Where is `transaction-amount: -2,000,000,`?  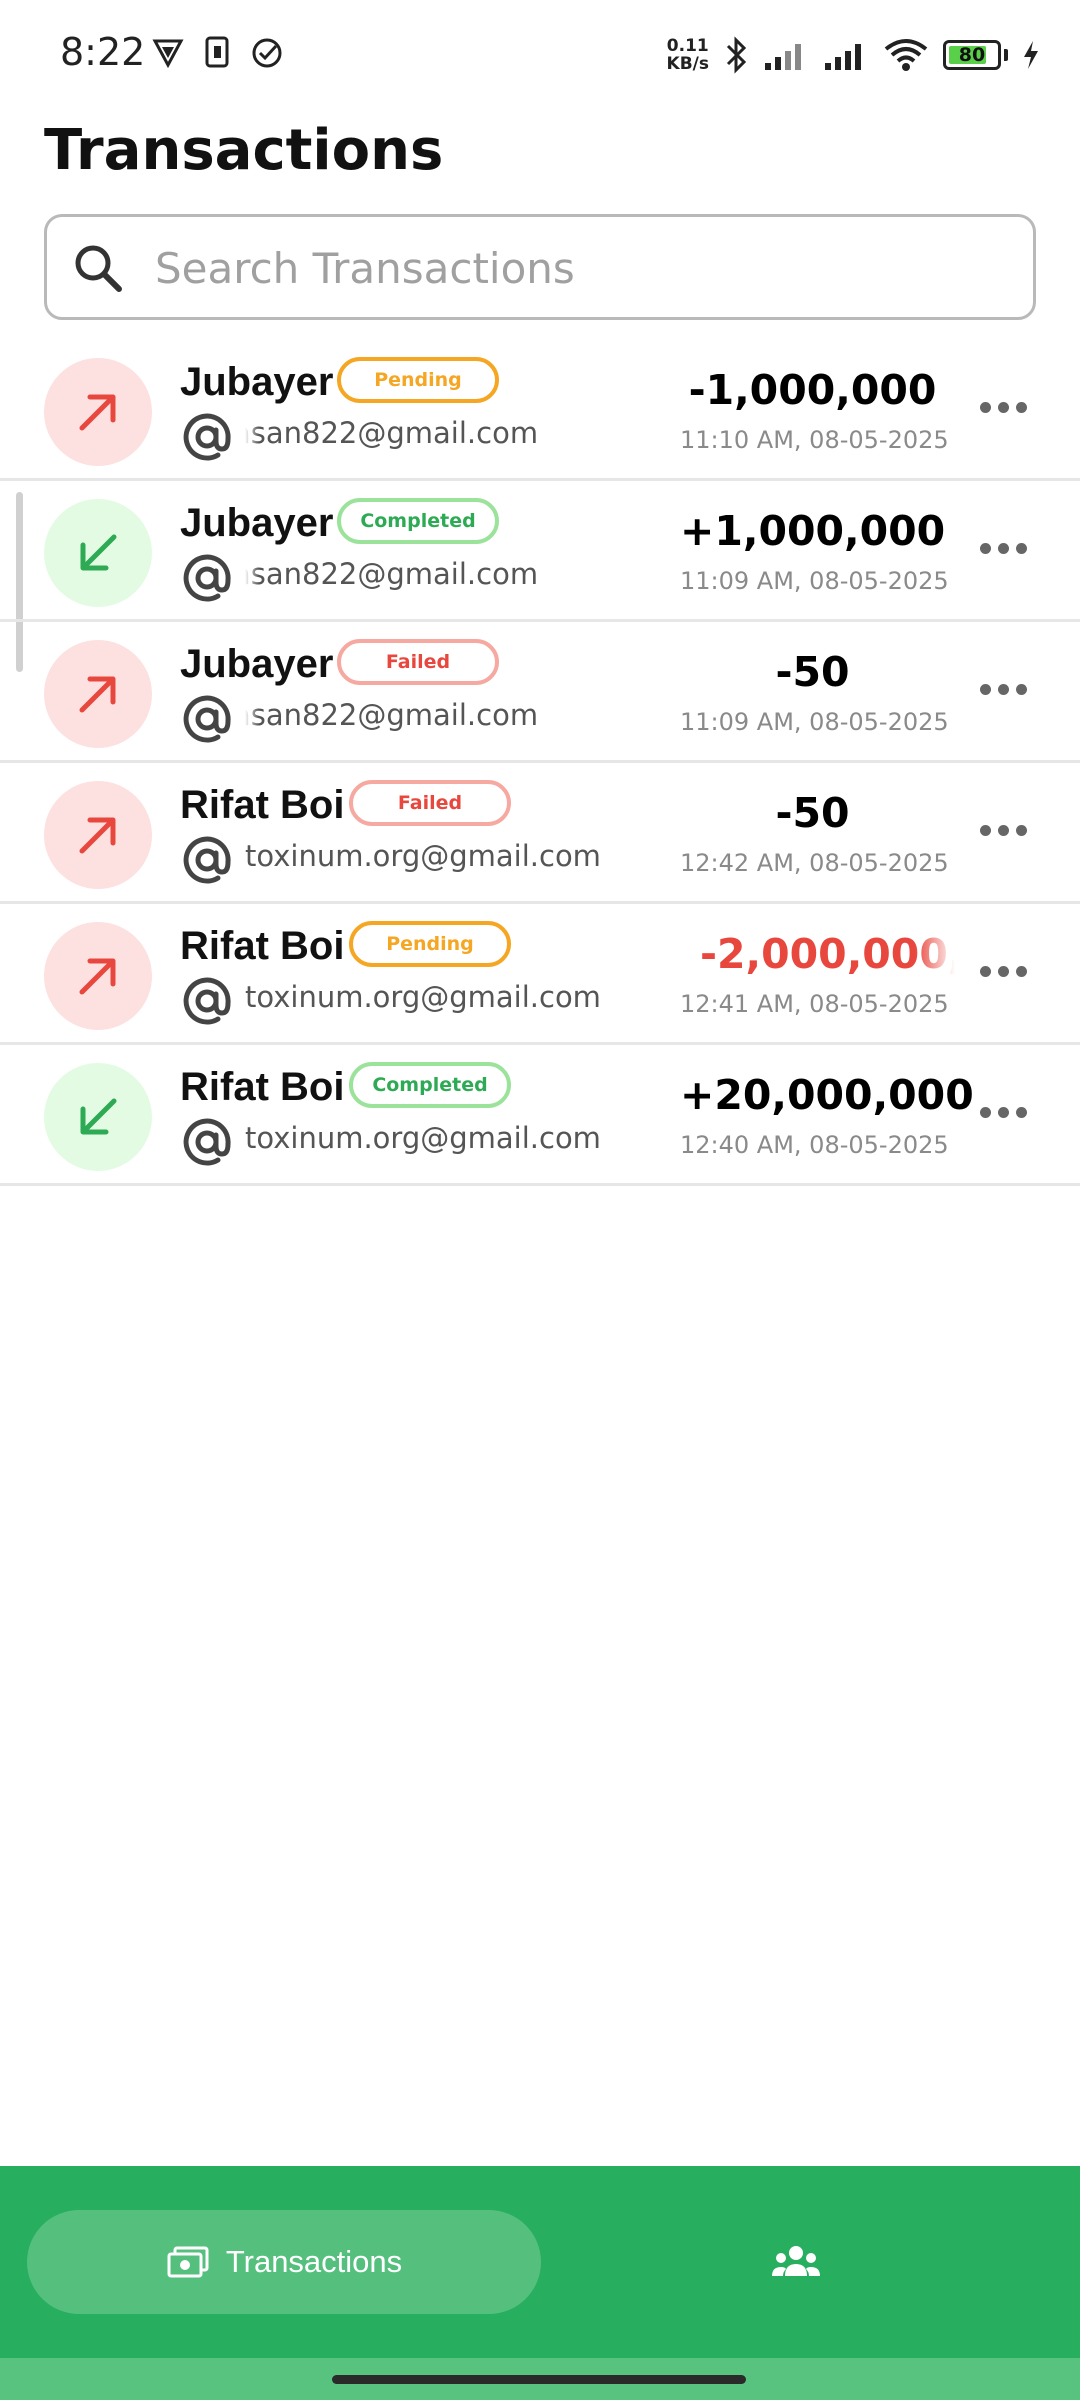 transaction-amount: -2,000,000, is located at coordinates (827, 954).